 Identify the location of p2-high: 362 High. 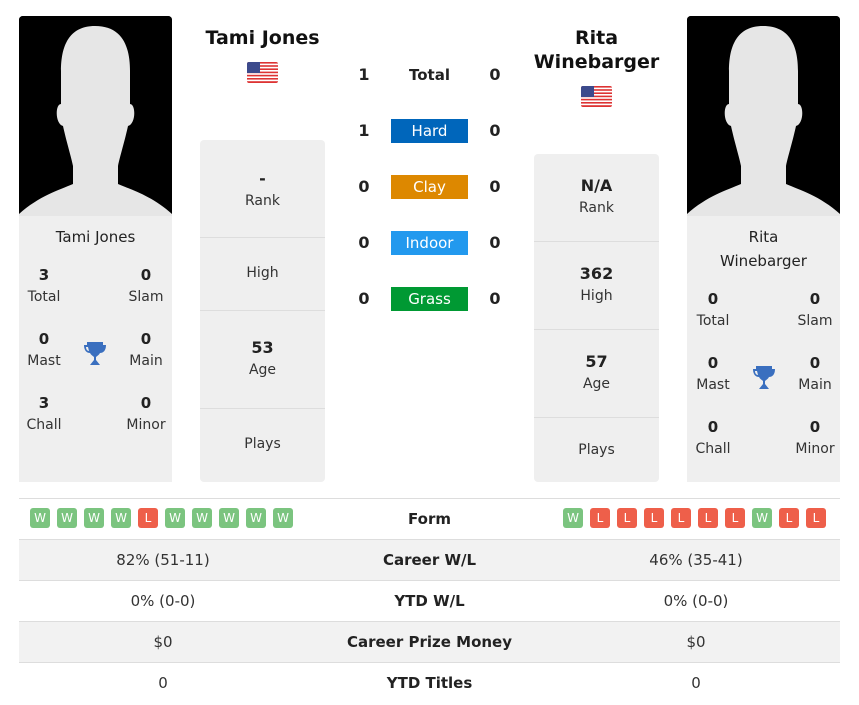
(596, 286).